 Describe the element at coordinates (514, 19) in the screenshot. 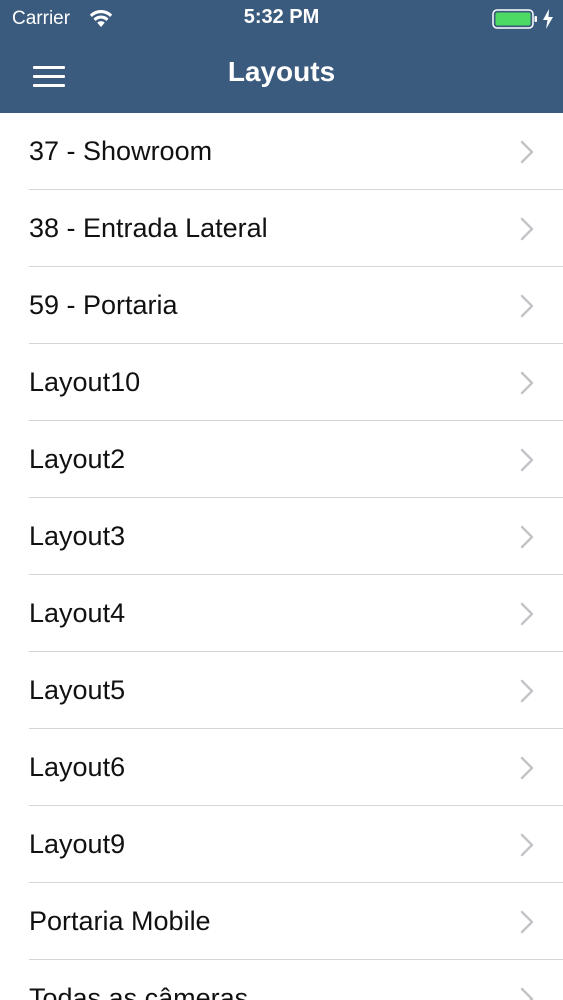

I see `battery-icon` at that location.